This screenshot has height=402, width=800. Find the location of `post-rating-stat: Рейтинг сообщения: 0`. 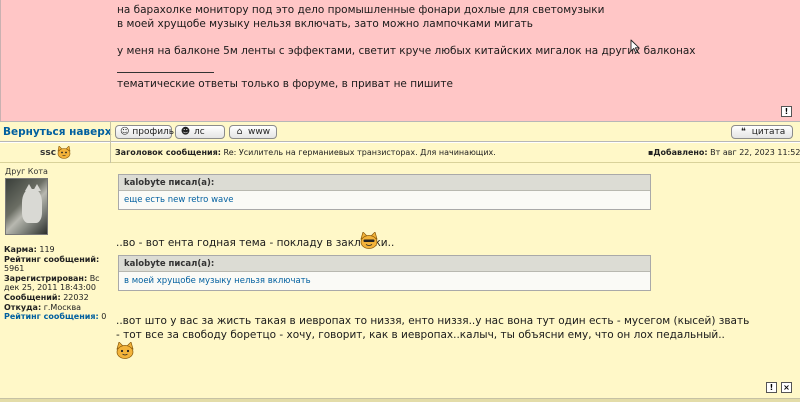

post-rating-stat: Рейтинг сообщения: 0 is located at coordinates (56, 317).